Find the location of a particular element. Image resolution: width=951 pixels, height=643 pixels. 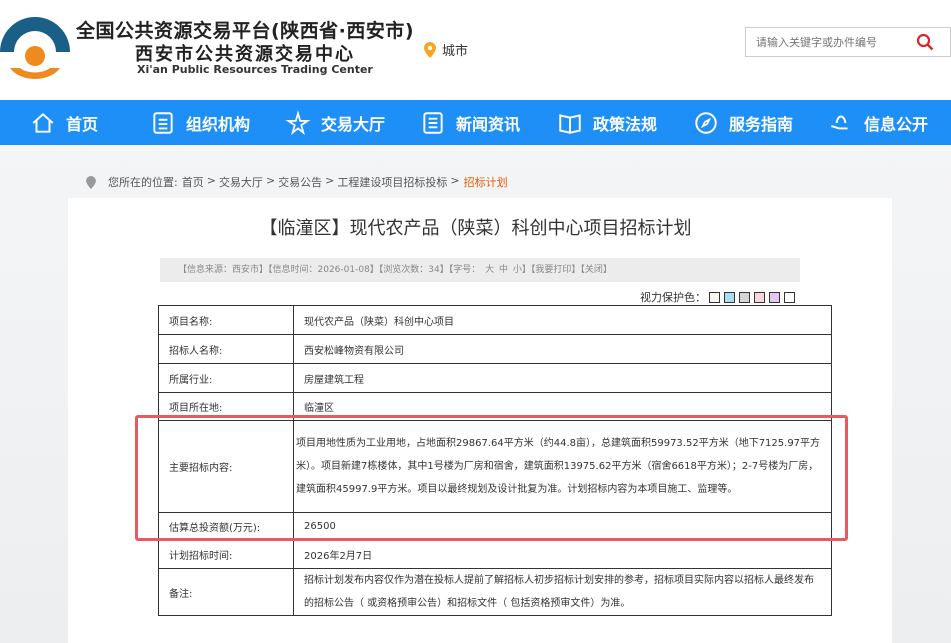

nav-item-3: 新闻资讯 is located at coordinates (470, 122).